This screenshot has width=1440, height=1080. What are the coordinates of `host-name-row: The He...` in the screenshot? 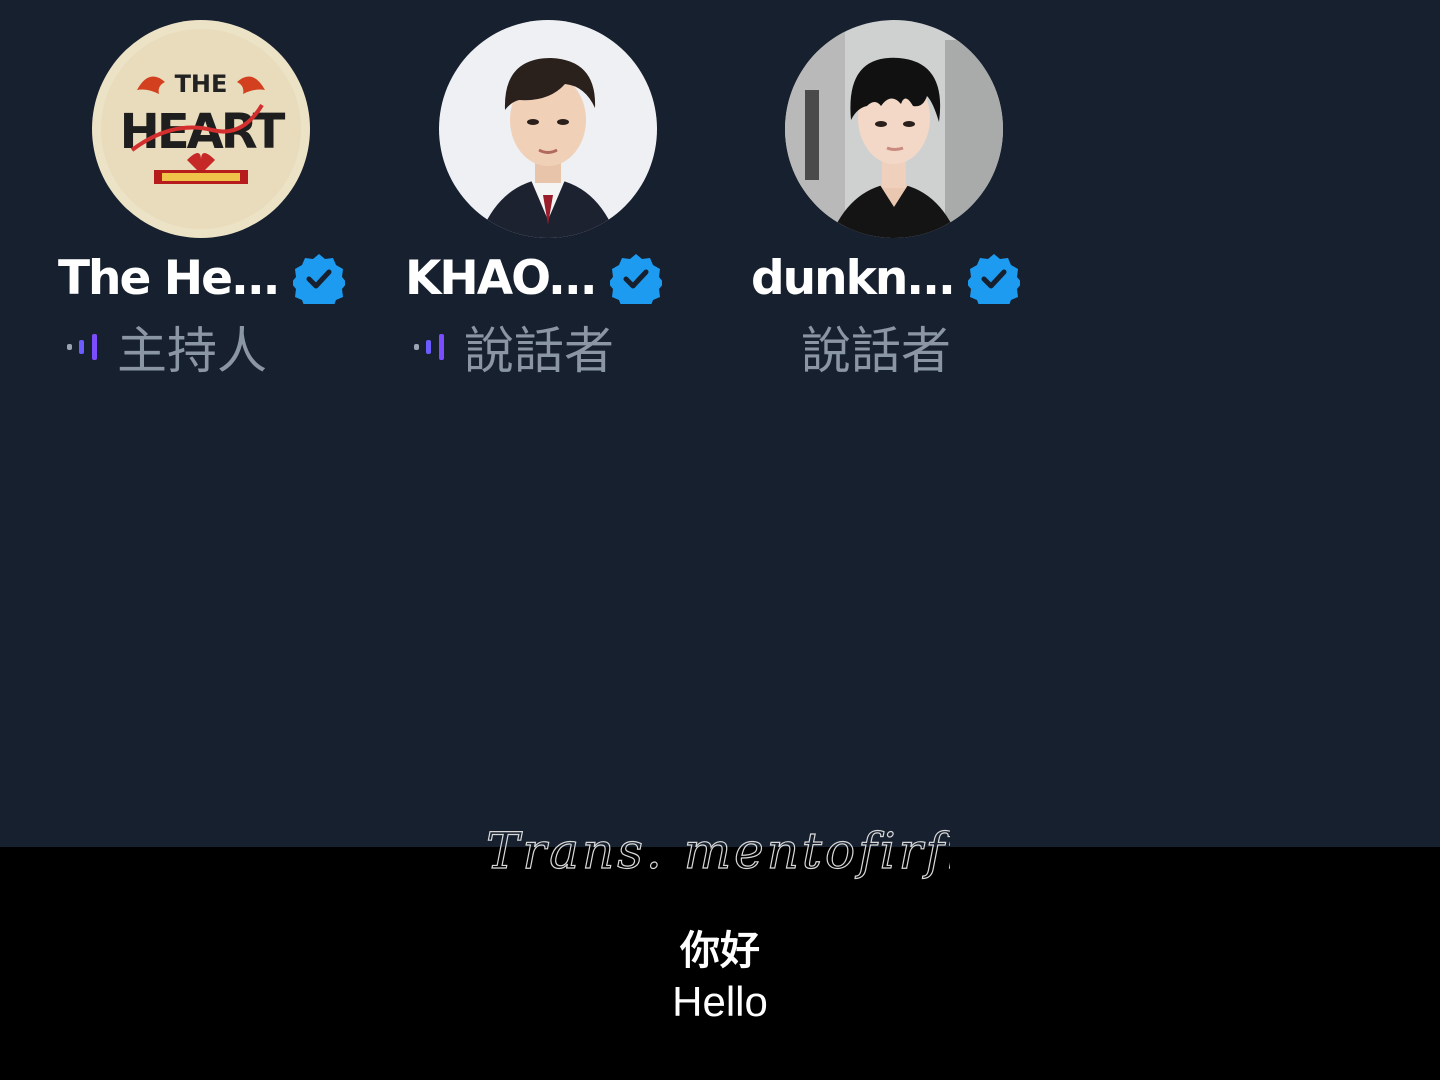 It's located at (201, 278).